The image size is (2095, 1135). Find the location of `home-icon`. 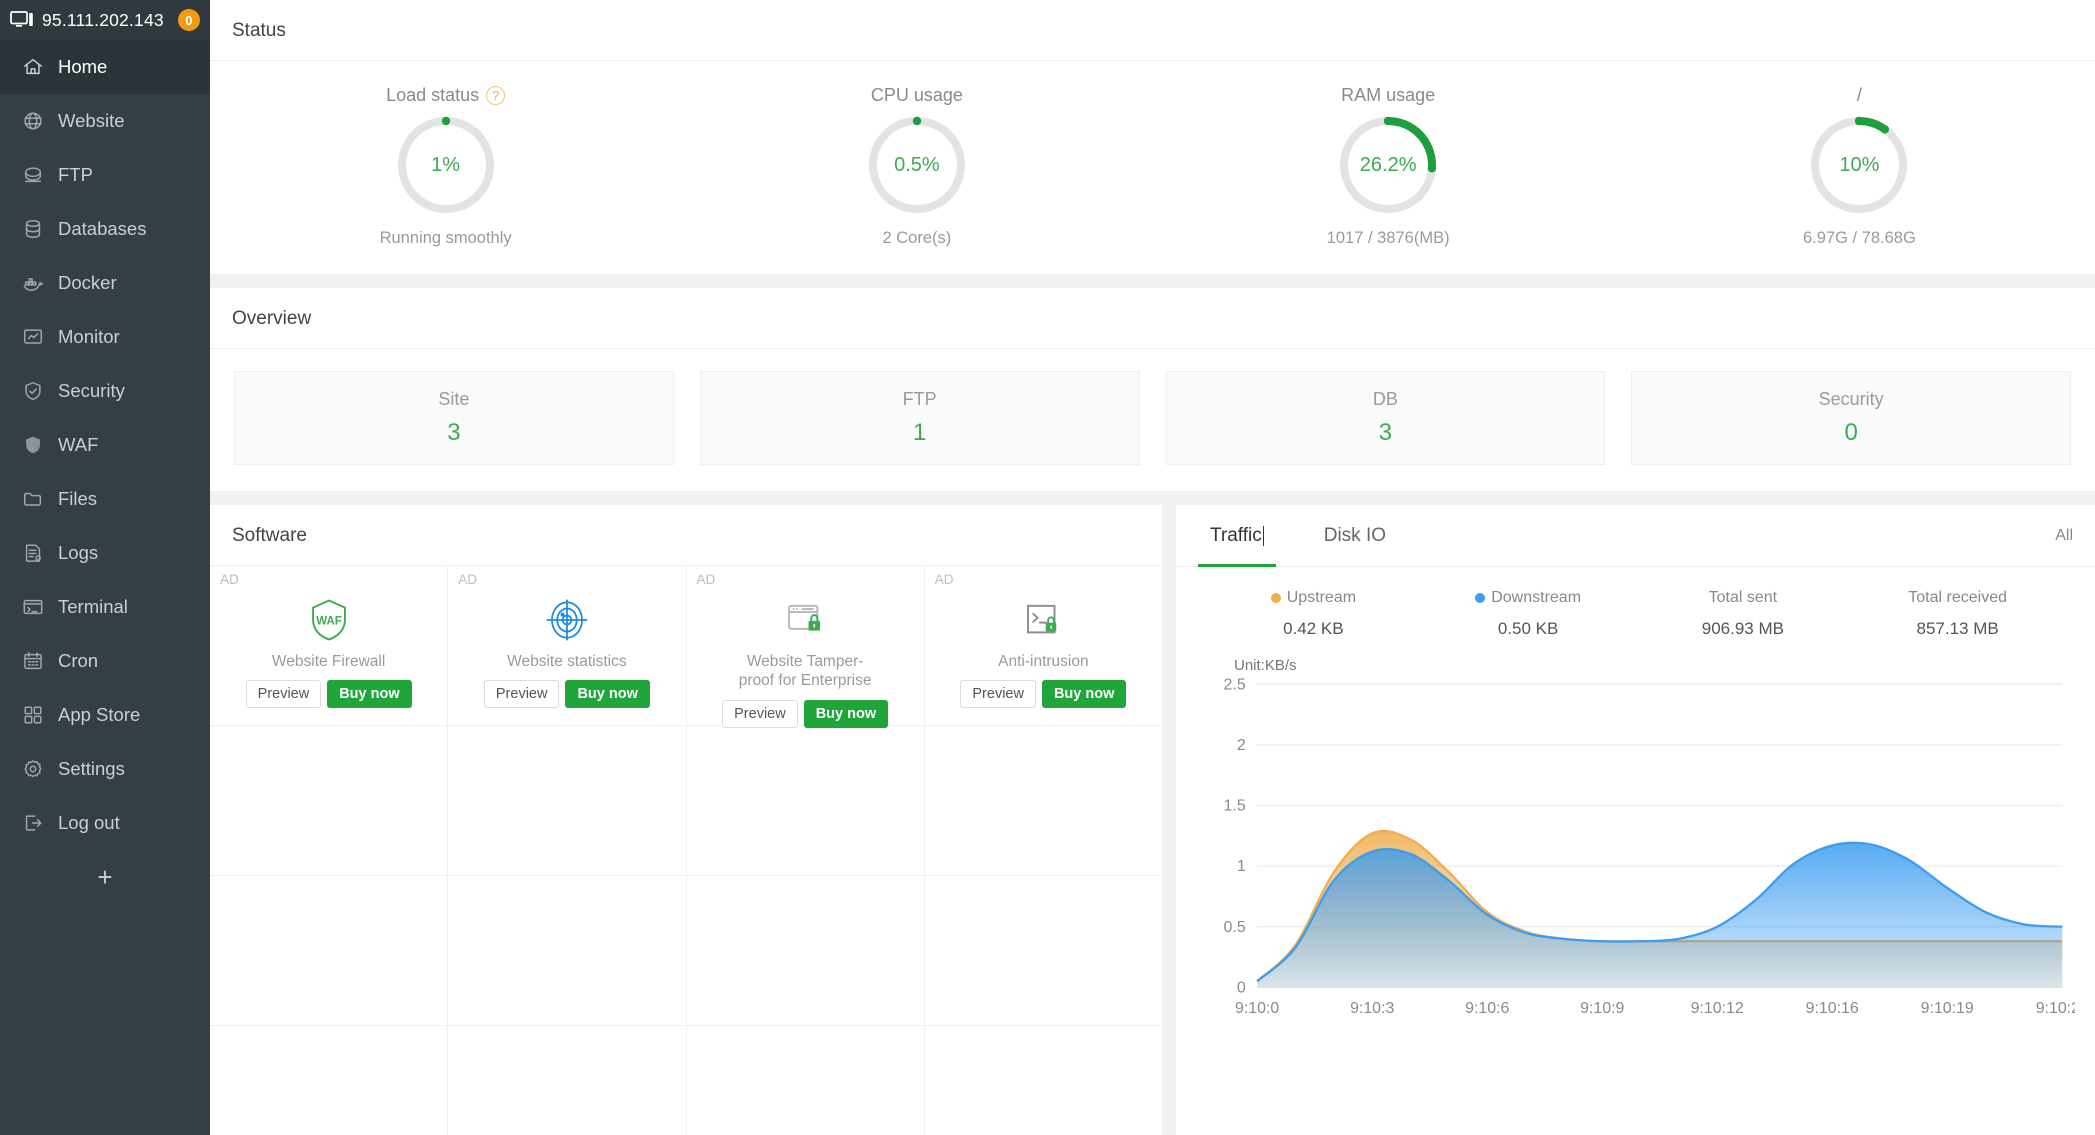

home-icon is located at coordinates (33, 67).